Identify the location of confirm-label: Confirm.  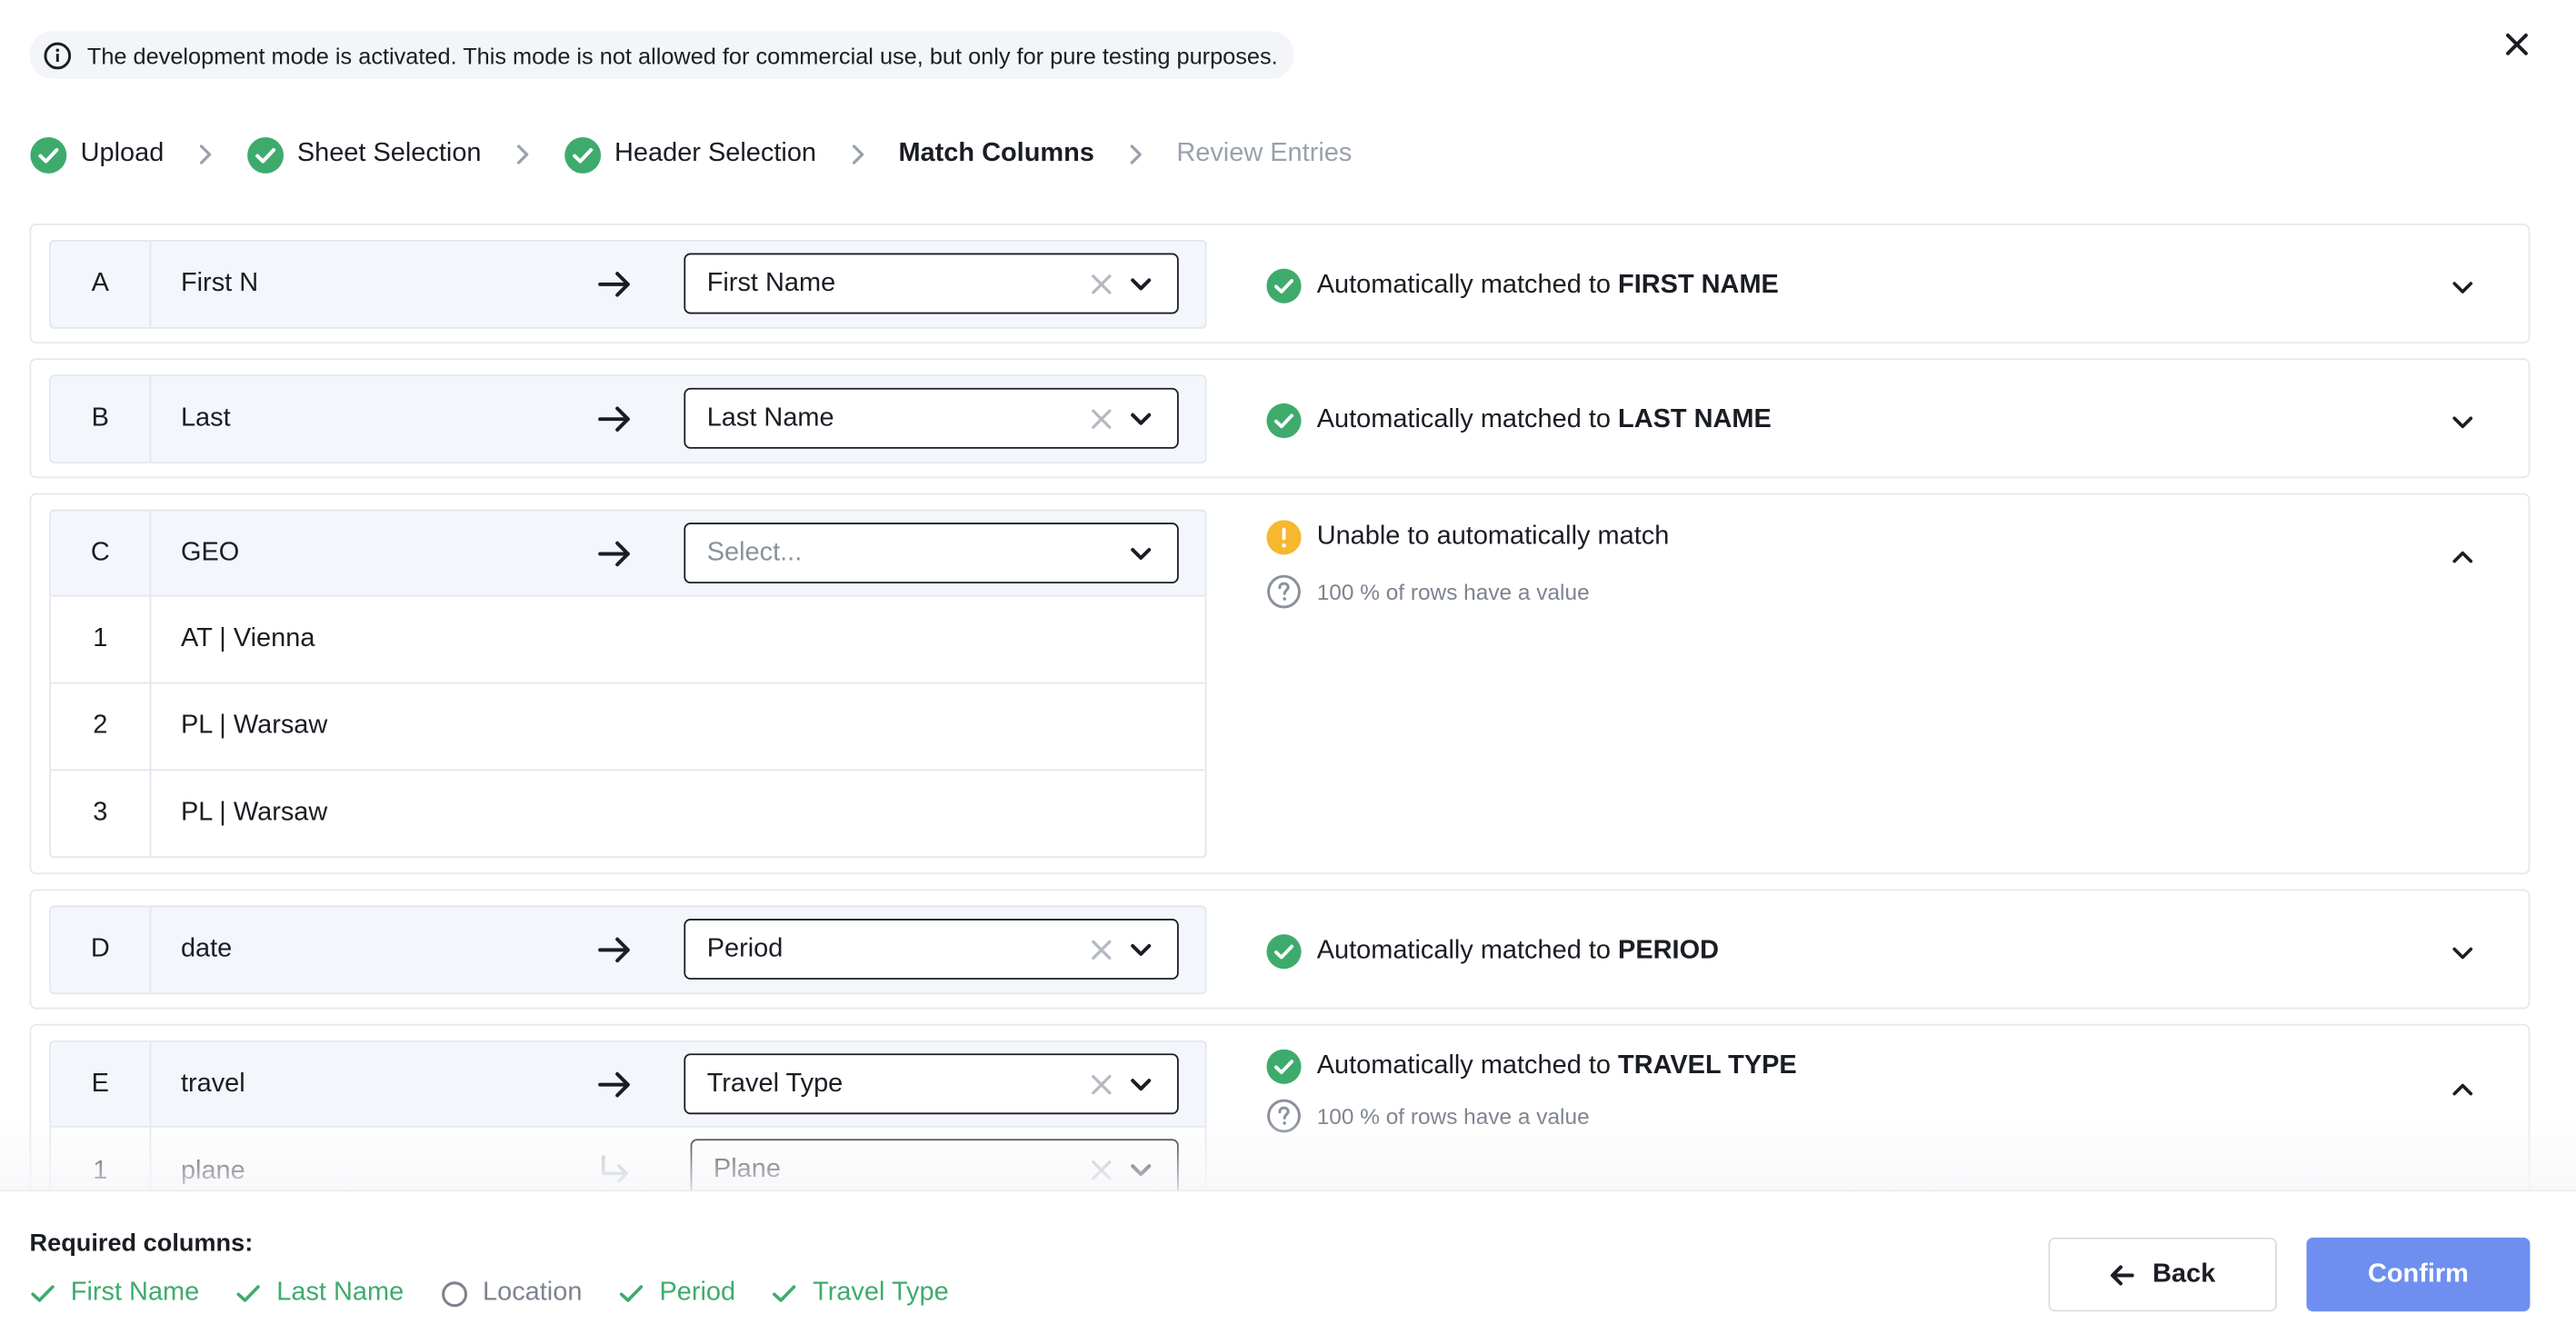
(2418, 1274).